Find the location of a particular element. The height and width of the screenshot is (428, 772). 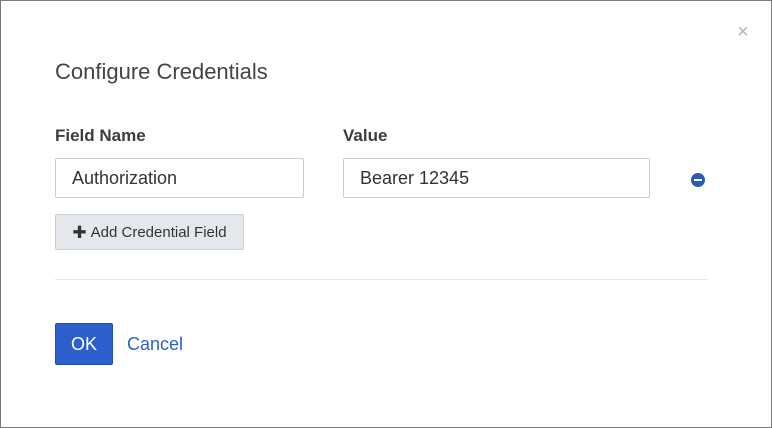

field-name-column-label: Field Name is located at coordinates (100, 135).